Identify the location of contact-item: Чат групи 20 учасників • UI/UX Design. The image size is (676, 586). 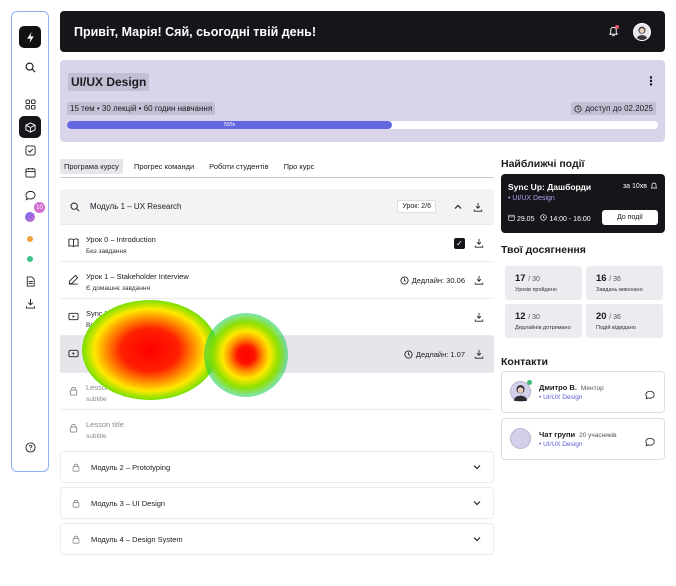
(583, 439).